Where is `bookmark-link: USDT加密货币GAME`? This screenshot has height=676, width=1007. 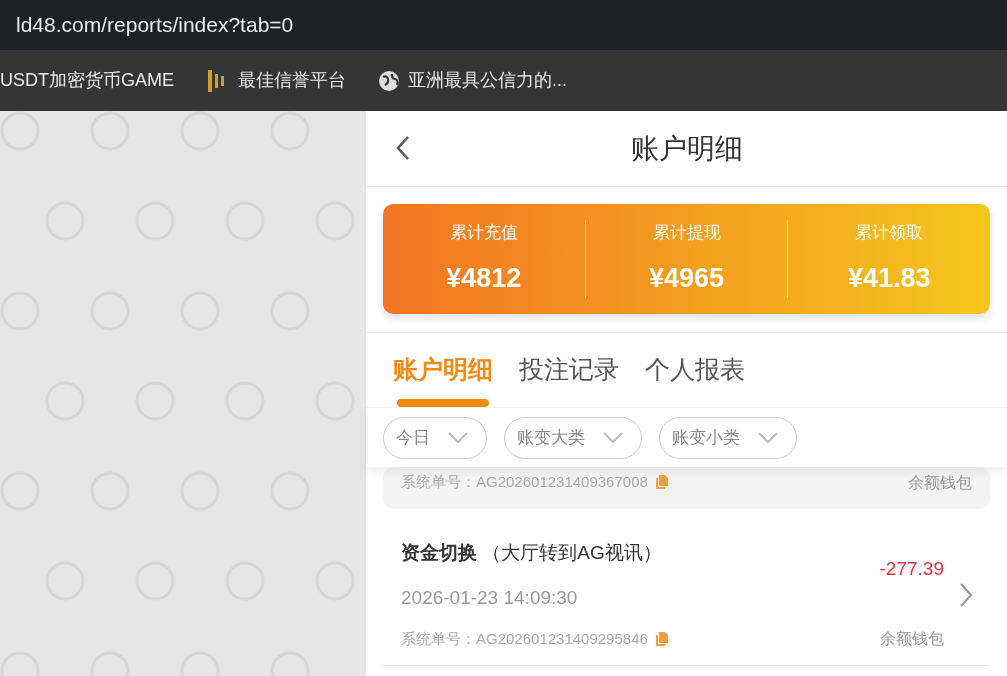
bookmark-link: USDT加密货币GAME is located at coordinates (87, 80).